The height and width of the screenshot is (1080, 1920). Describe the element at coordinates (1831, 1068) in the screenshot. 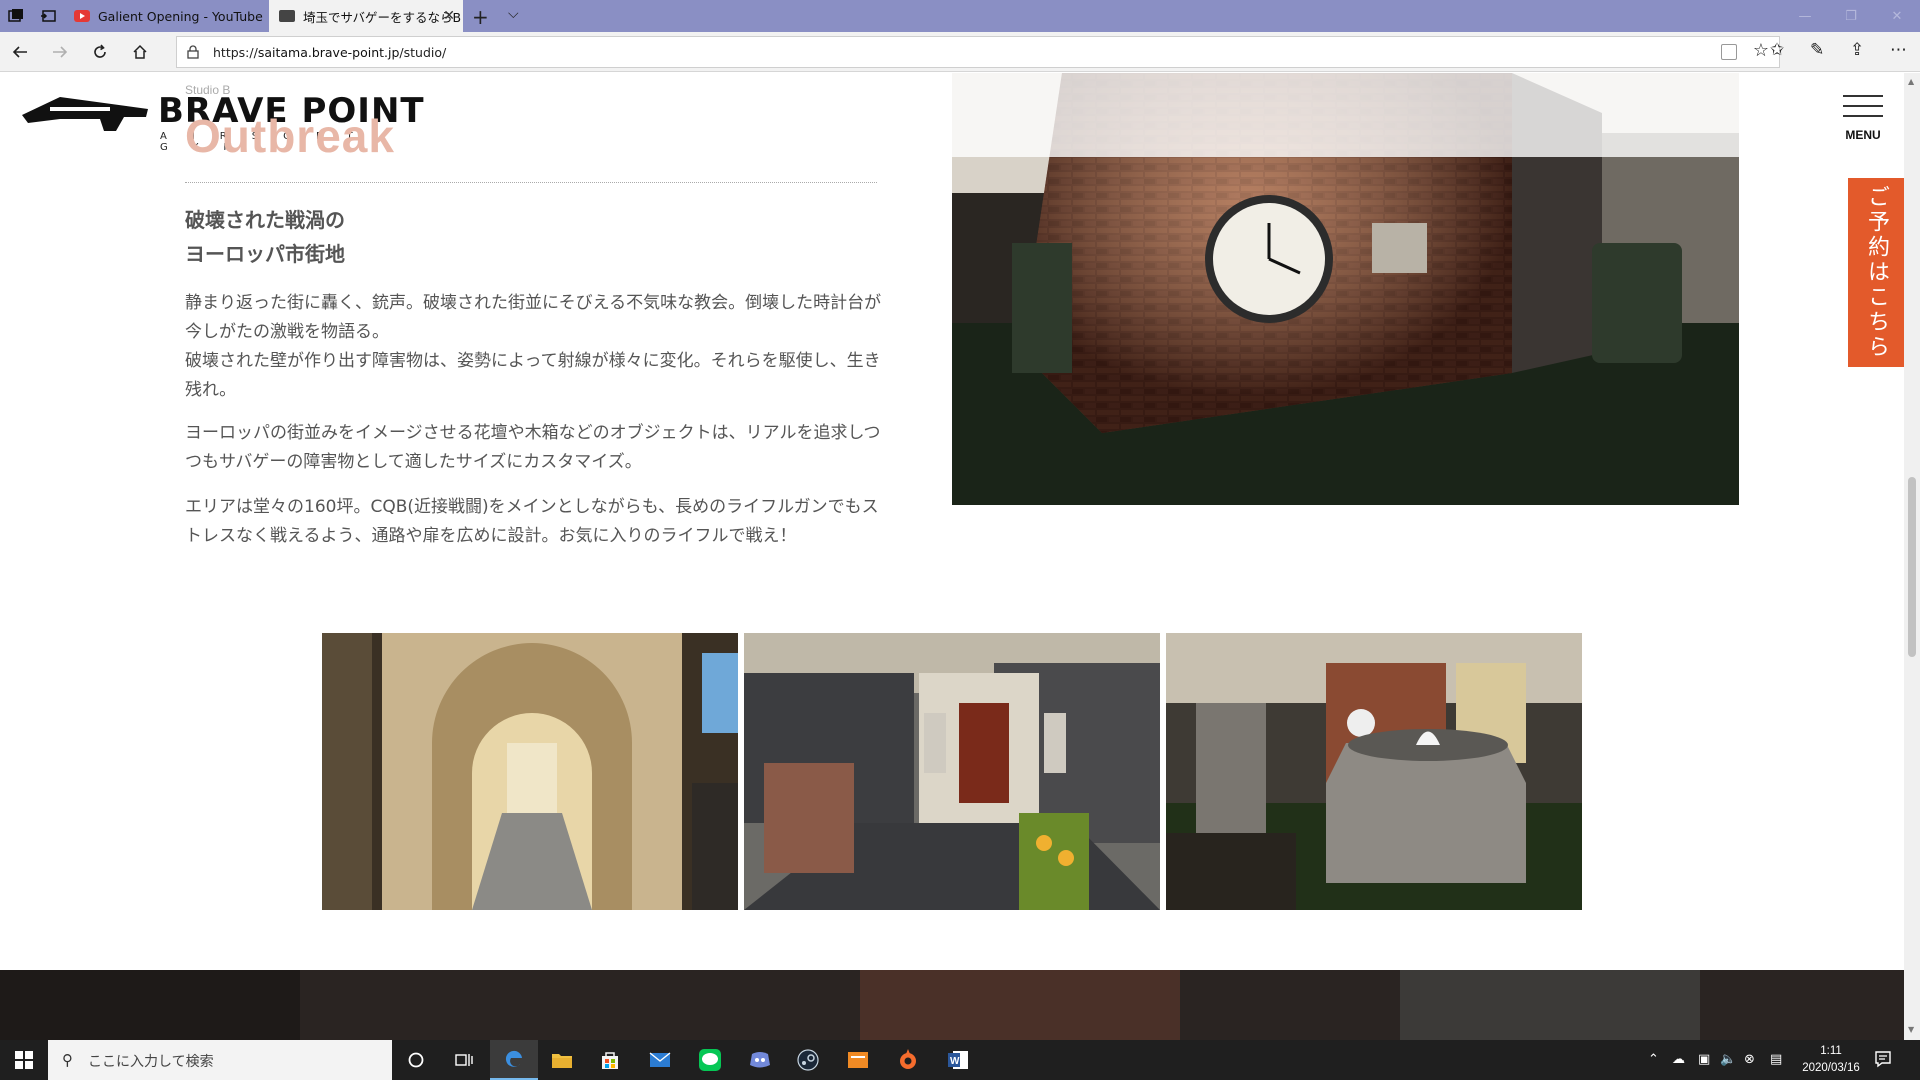

I see `clock-date: 2020/03/16` at that location.